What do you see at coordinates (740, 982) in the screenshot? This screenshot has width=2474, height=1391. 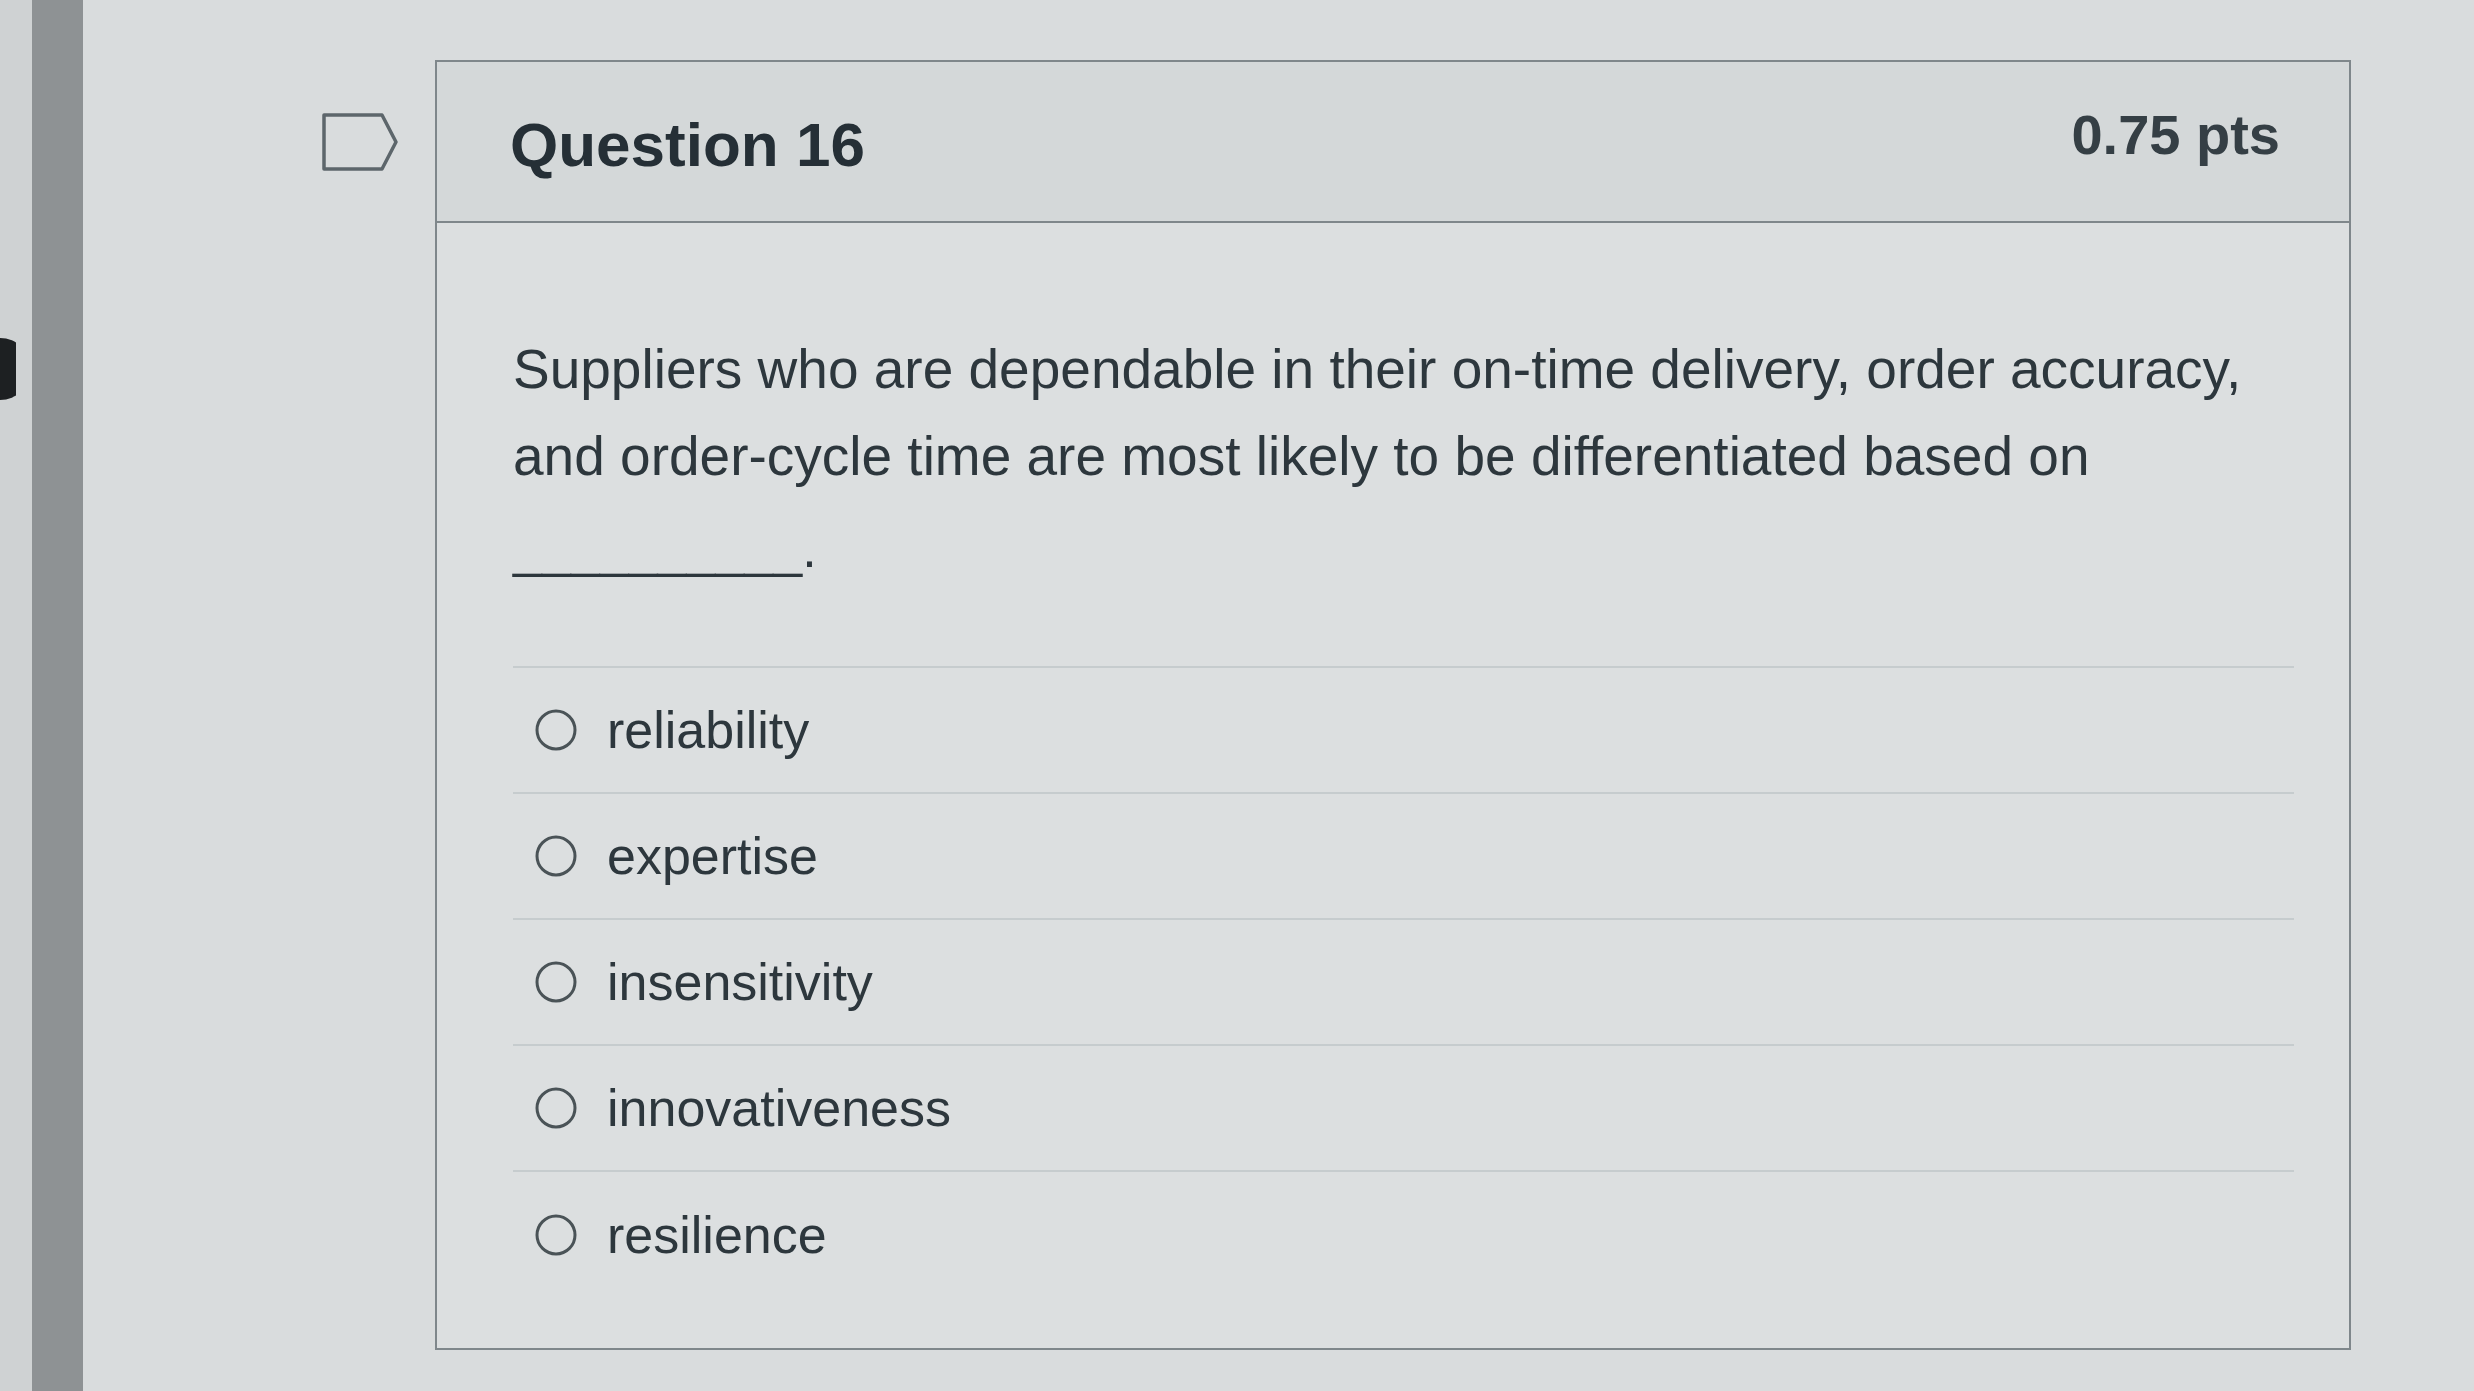 I see `answer-label: insensitivity` at bounding box center [740, 982].